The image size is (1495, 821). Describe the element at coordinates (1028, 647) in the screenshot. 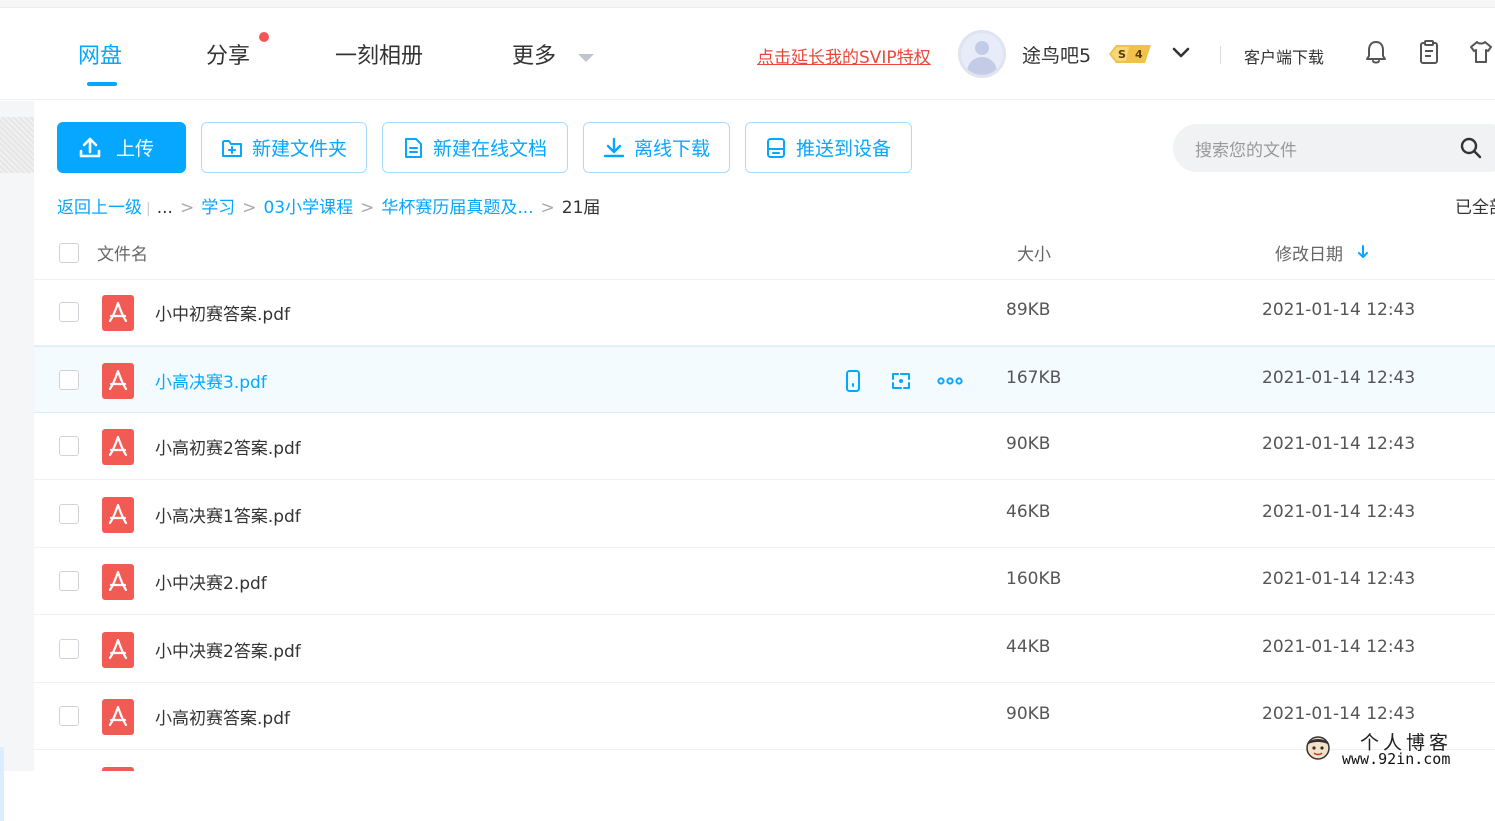

I see `file-size: 44KB` at that location.